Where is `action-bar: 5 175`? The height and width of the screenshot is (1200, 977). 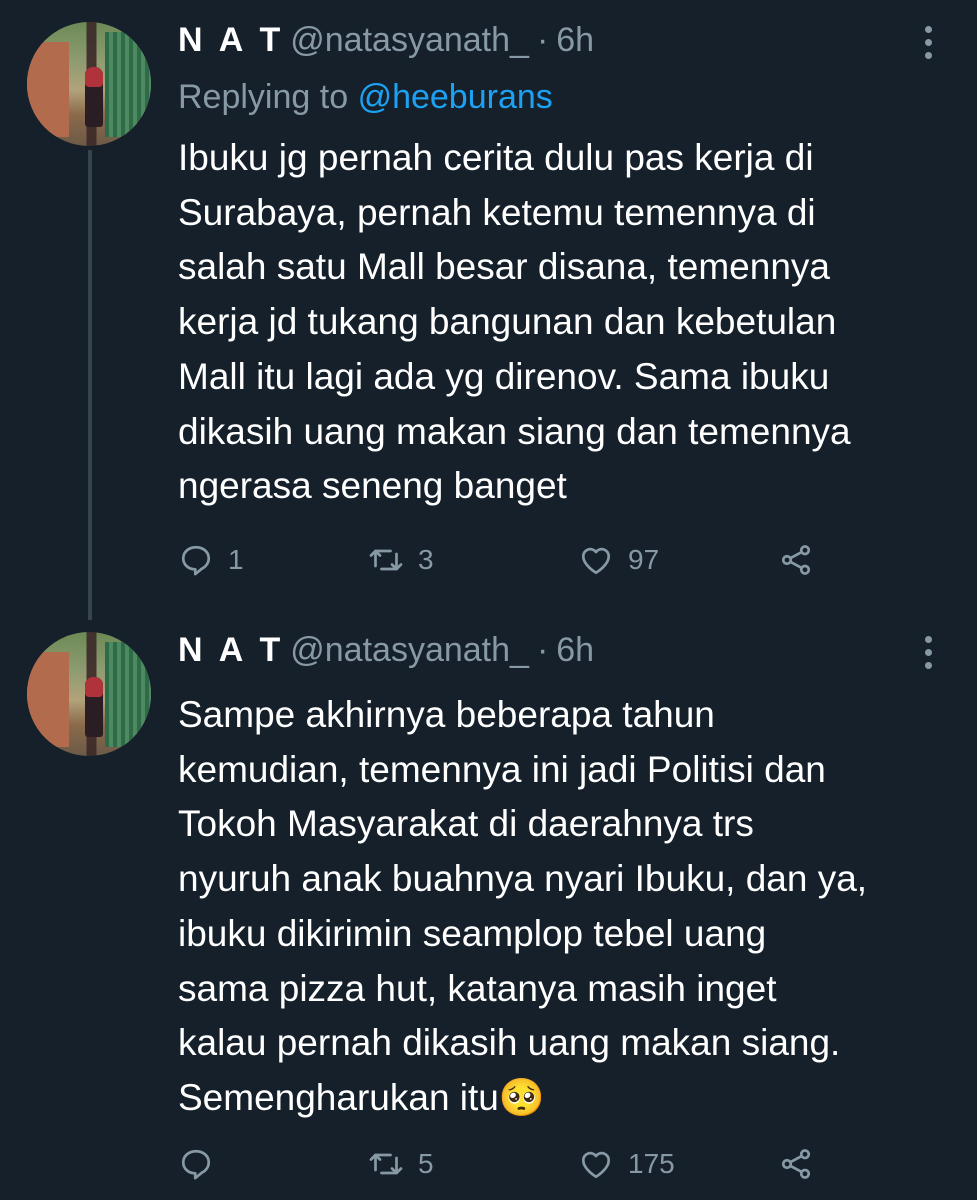
action-bar: 5 175 is located at coordinates (508, 1164).